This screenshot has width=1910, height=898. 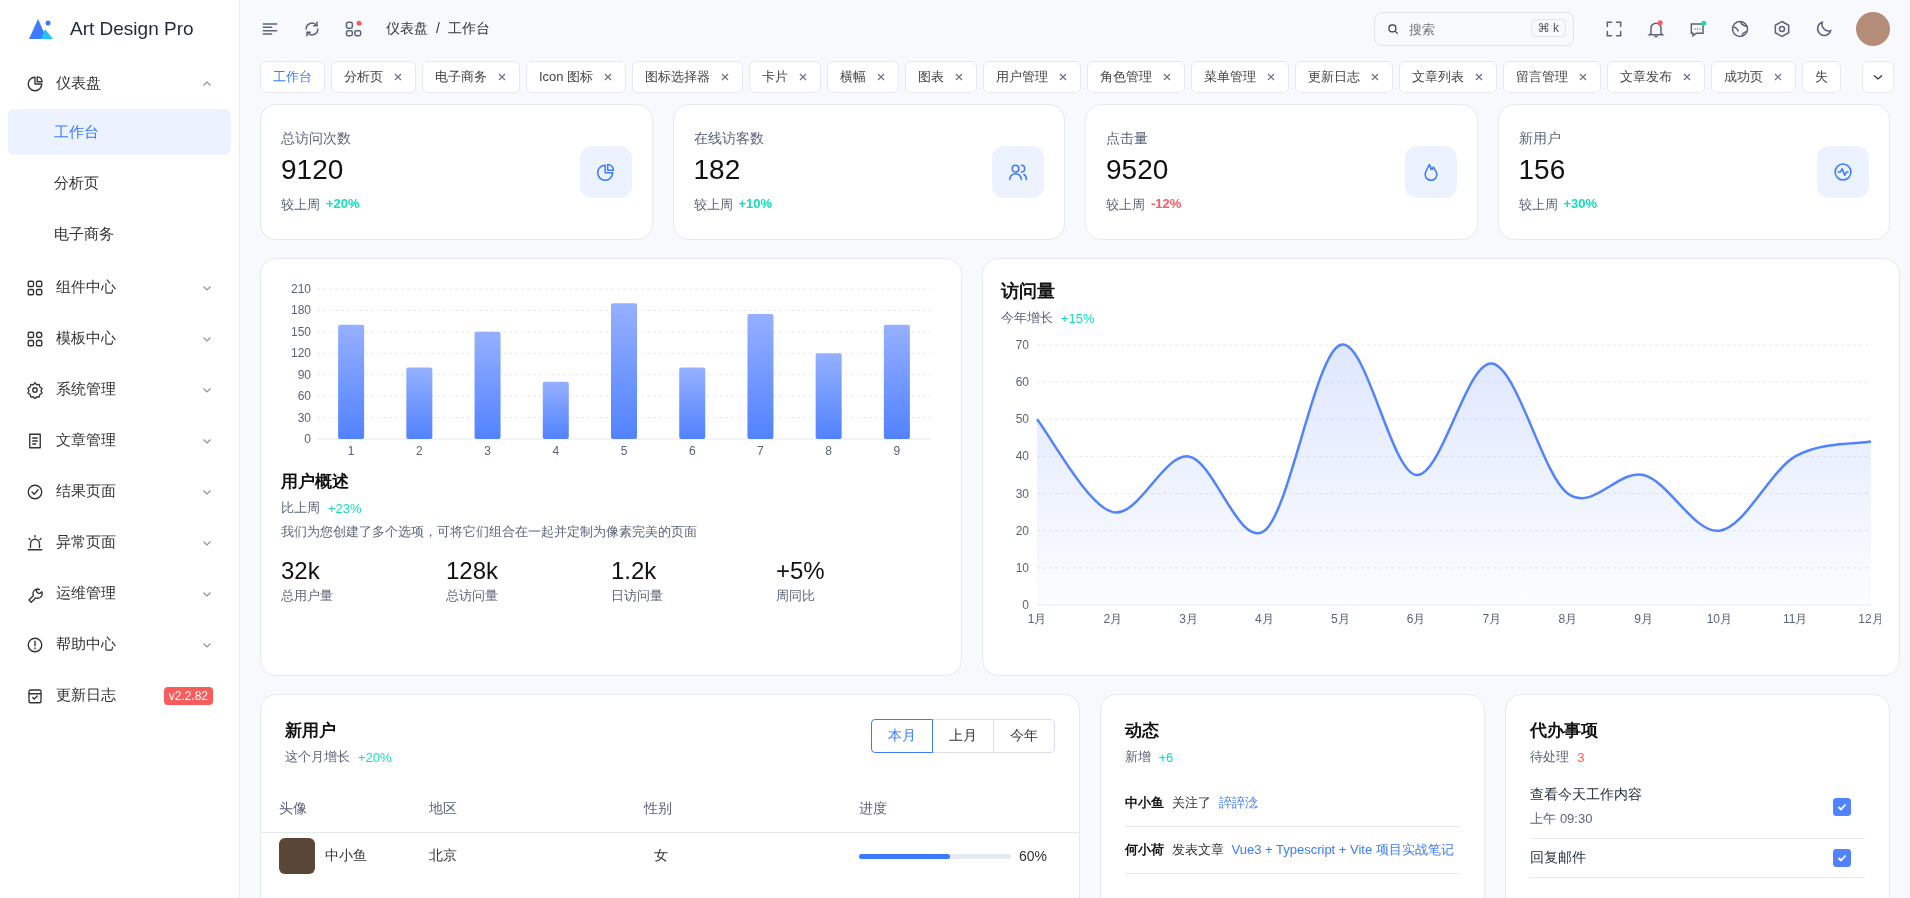 I want to click on axis-label: 1, so click(x=351, y=451).